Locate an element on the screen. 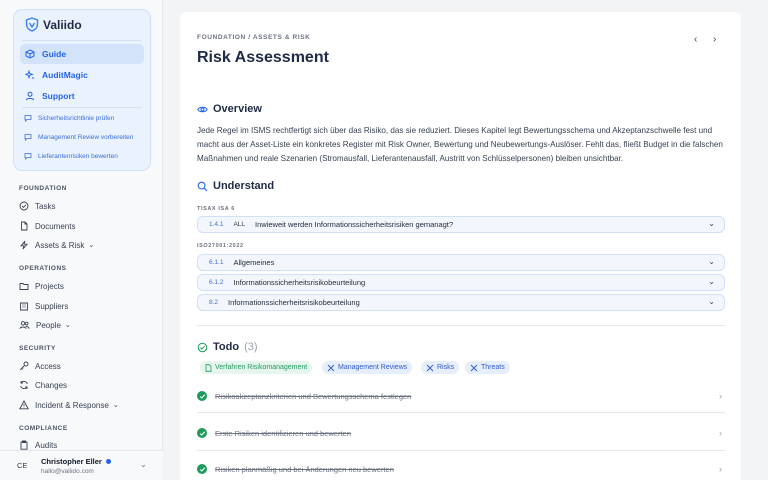 The height and width of the screenshot is (480, 768). section-title-security: SECURITY is located at coordinates (37, 348).